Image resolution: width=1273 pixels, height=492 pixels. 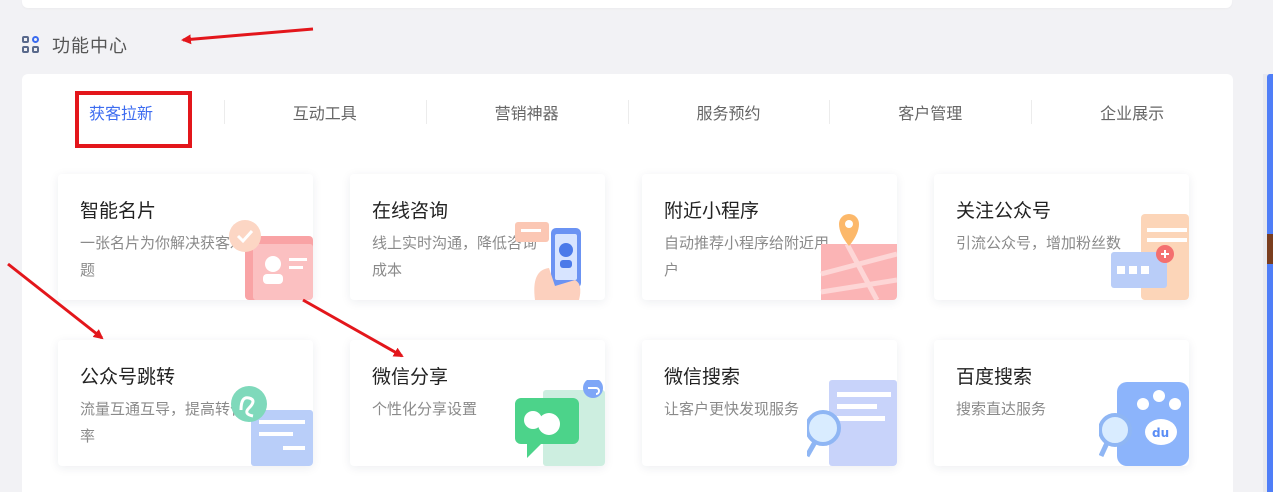 I want to click on adjacent-panel-edge, so click(x=1268, y=283).